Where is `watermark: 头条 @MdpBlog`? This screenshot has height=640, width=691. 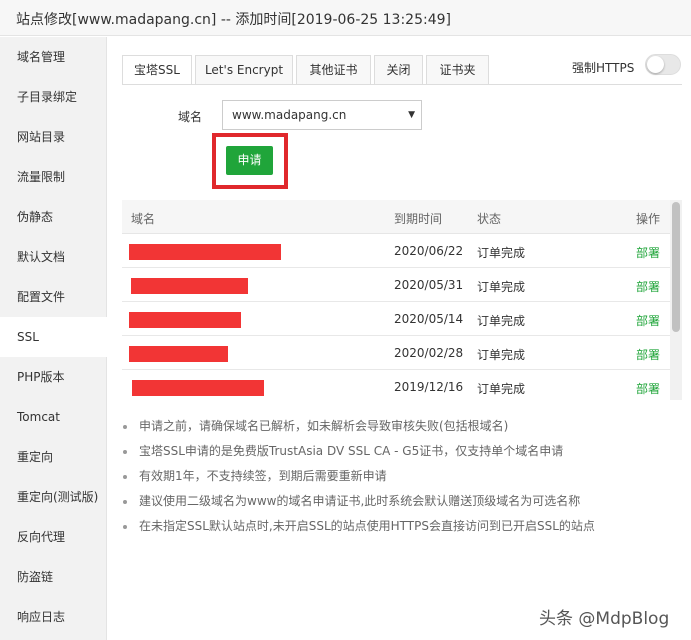 watermark: 头条 @MdpBlog is located at coordinates (604, 619).